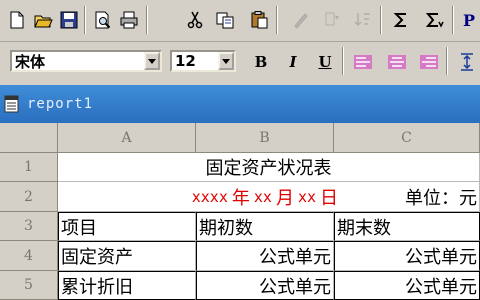 This screenshot has height=300, width=480. Describe the element at coordinates (127, 138) in the screenshot. I see `column-header-a: A` at that location.